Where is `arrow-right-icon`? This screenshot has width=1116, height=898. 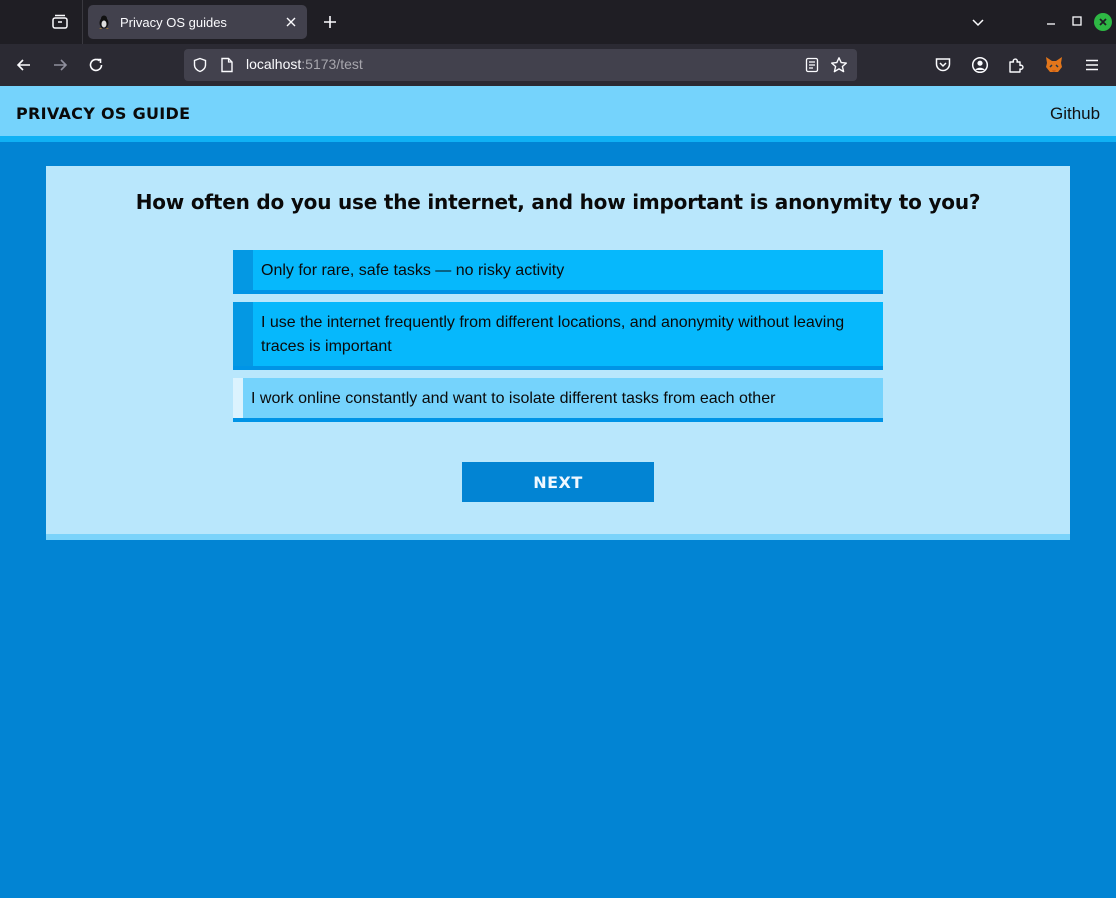
arrow-right-icon is located at coordinates (60, 65).